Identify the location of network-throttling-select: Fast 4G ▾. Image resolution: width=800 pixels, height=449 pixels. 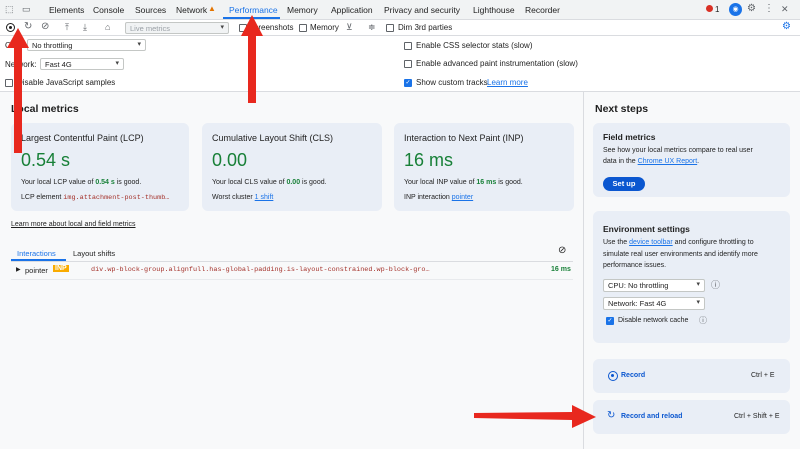
(82, 64).